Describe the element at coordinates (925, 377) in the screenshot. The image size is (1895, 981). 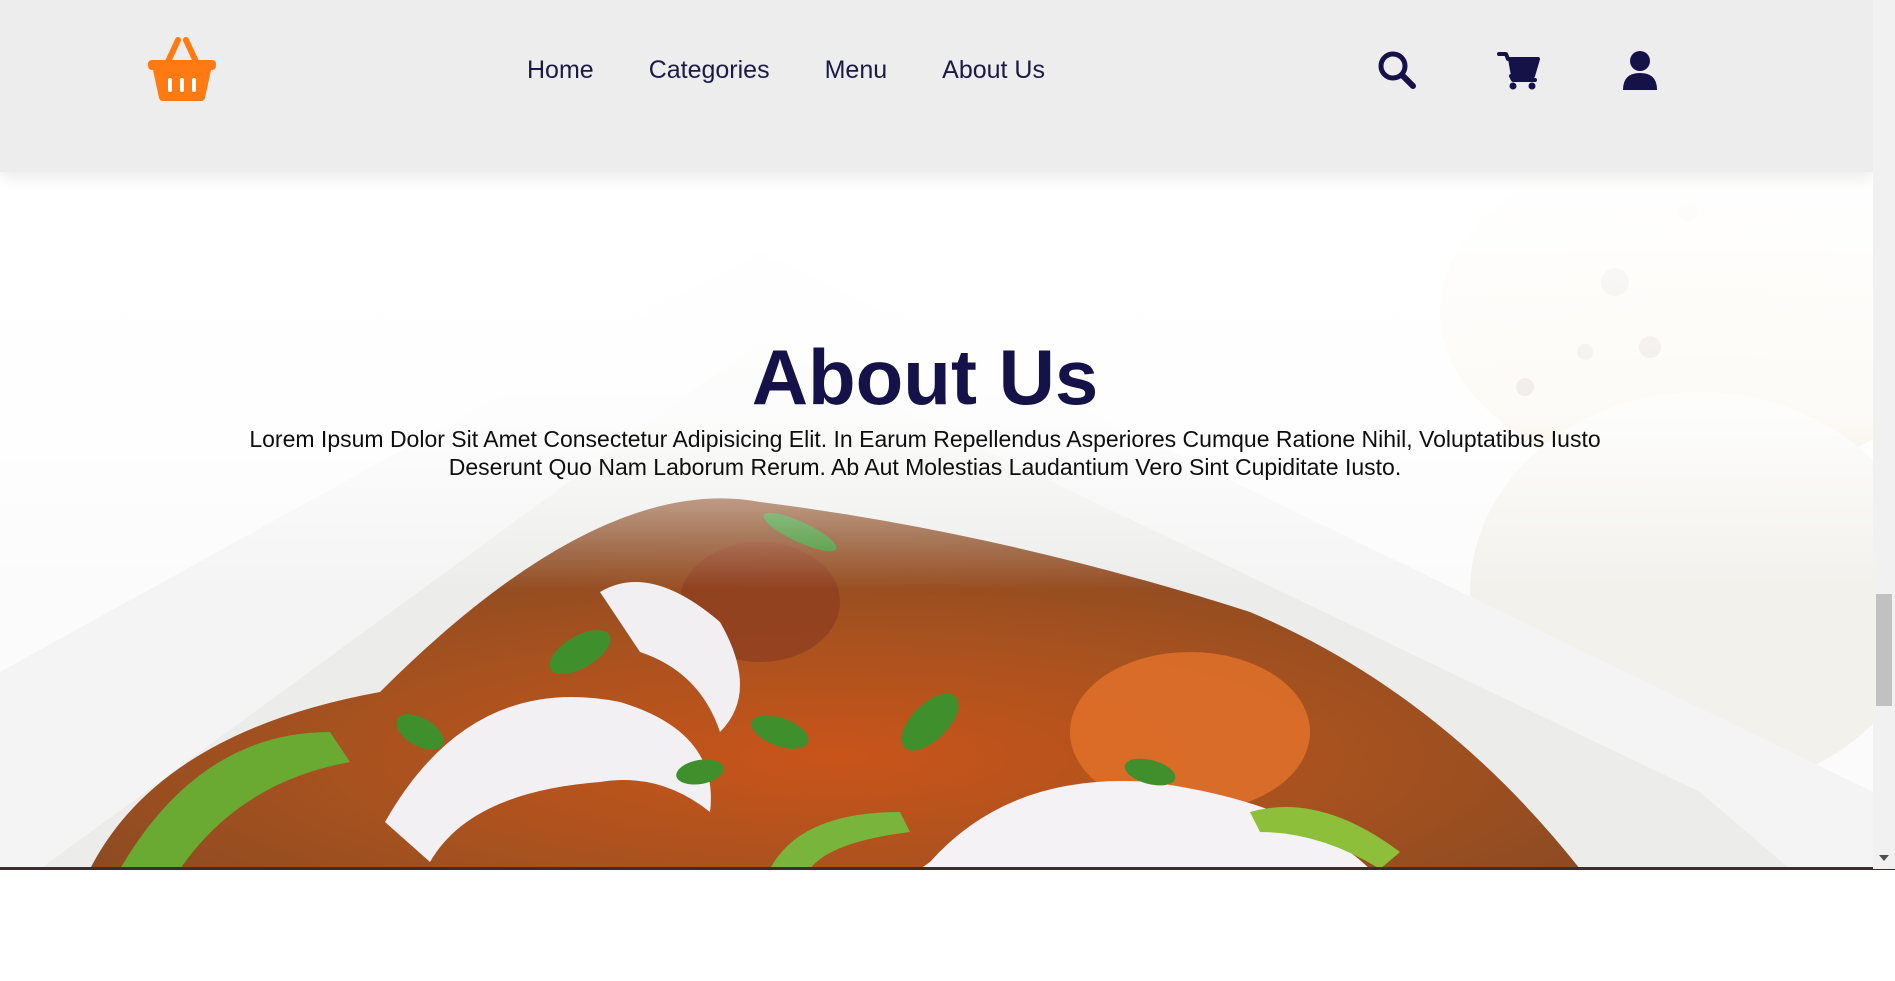
I see `page-title: About Us` at that location.